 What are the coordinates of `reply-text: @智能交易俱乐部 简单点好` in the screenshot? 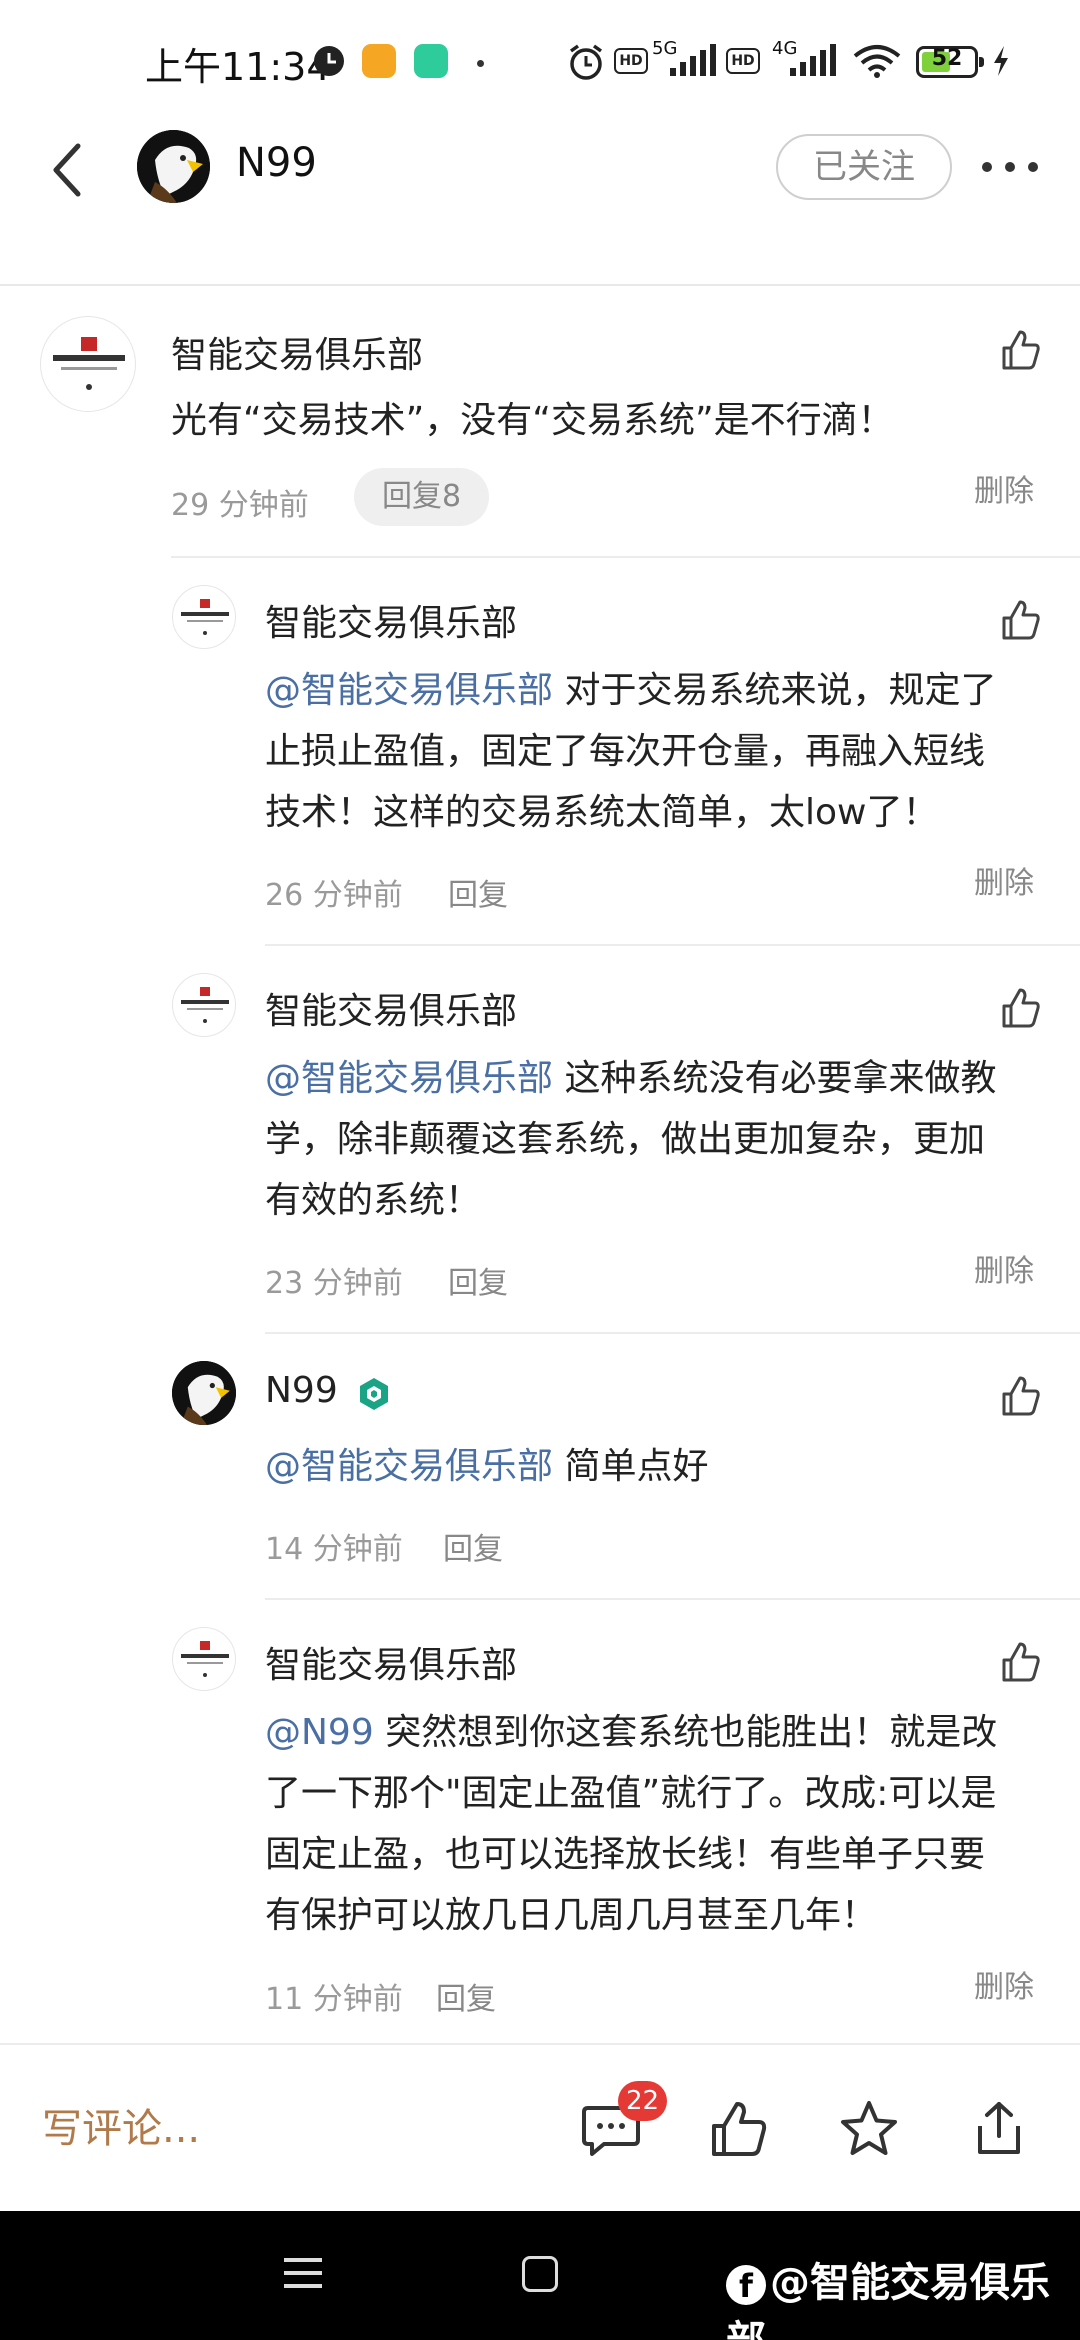 It's located at (660, 1466).